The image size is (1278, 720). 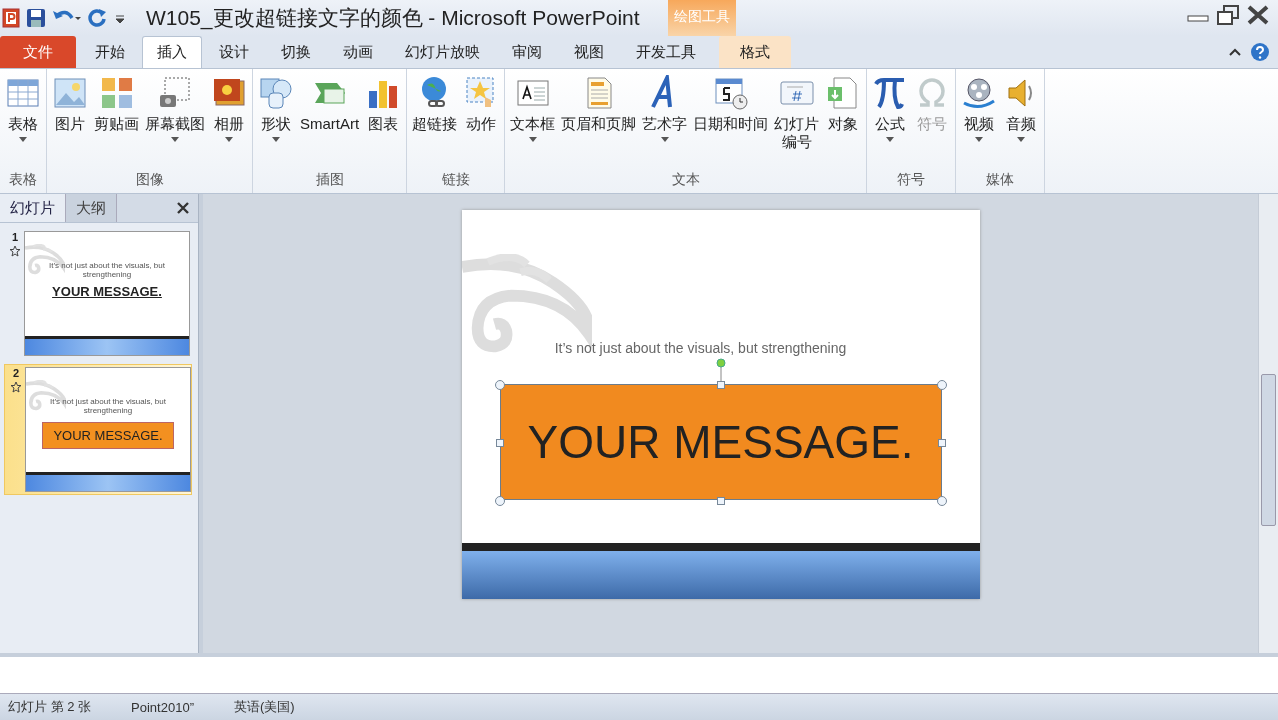 What do you see at coordinates (1000, 179) in the screenshot?
I see `ribbon-group-label: 媒体` at bounding box center [1000, 179].